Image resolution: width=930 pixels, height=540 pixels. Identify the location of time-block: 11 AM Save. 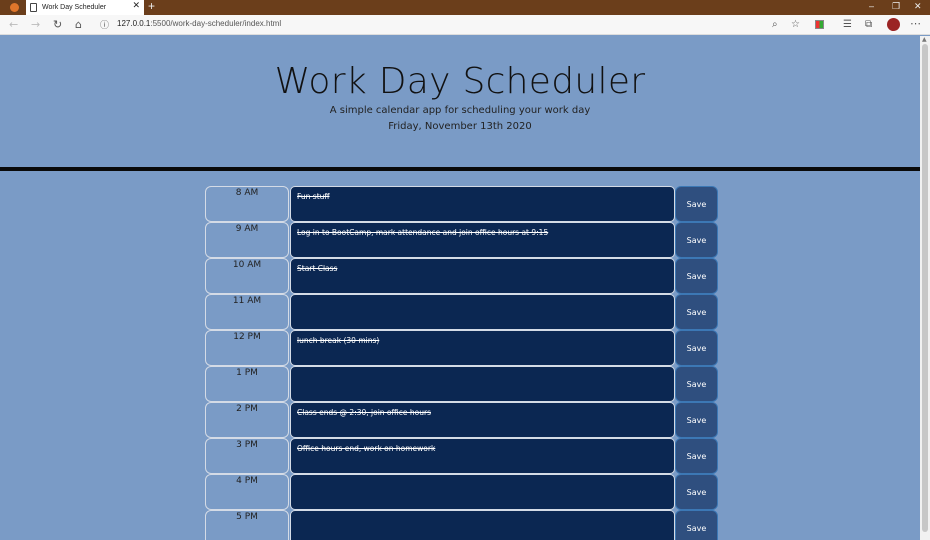
(461, 312).